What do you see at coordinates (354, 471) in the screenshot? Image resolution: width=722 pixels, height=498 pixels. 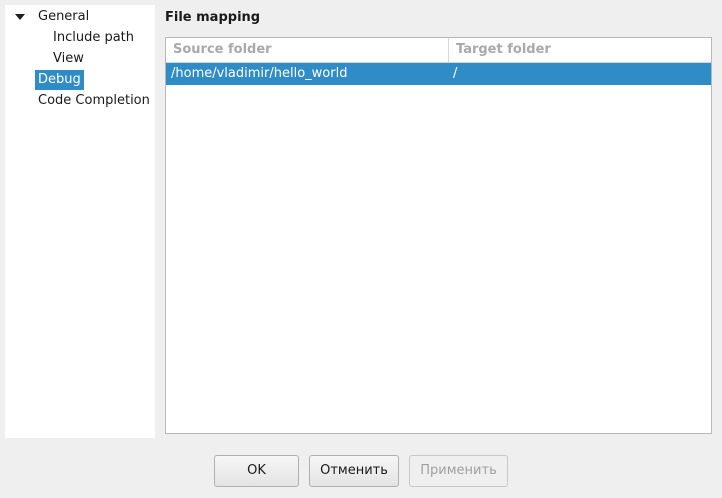 I see `cancel-button: Отменить` at bounding box center [354, 471].